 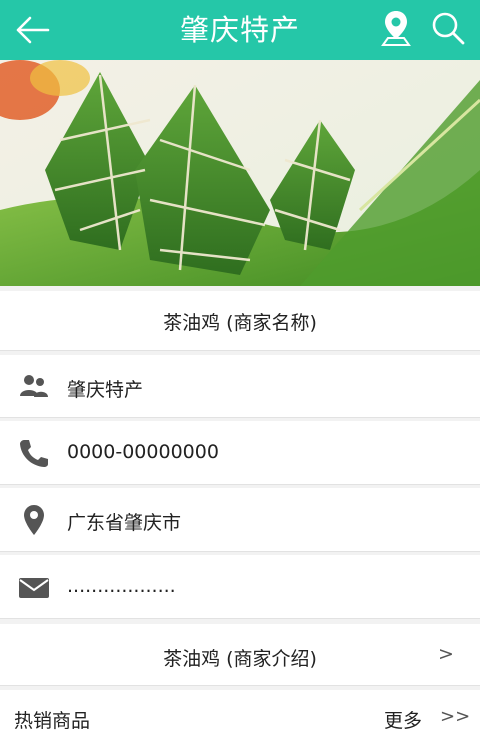 What do you see at coordinates (34, 453) in the screenshot?
I see `phone-icon` at bounding box center [34, 453].